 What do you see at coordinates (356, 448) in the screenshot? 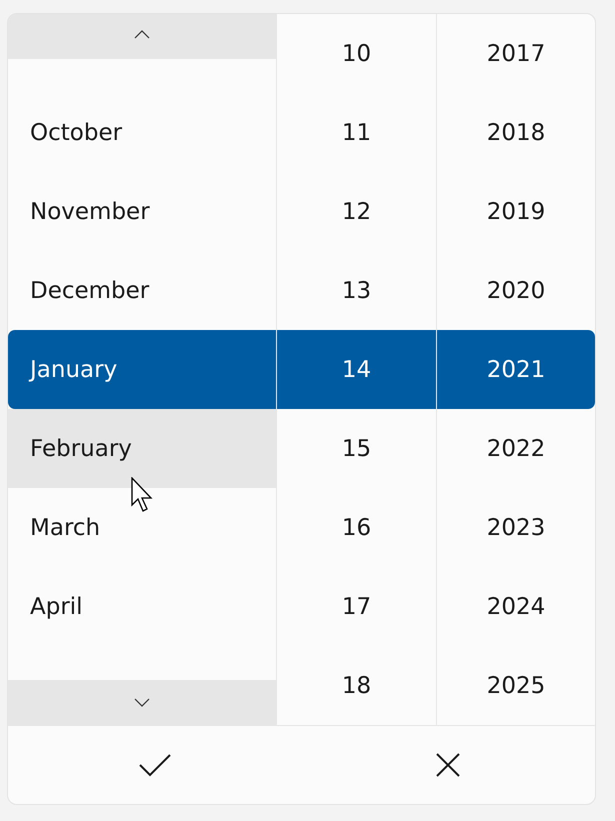
I see `day-option: 15` at bounding box center [356, 448].